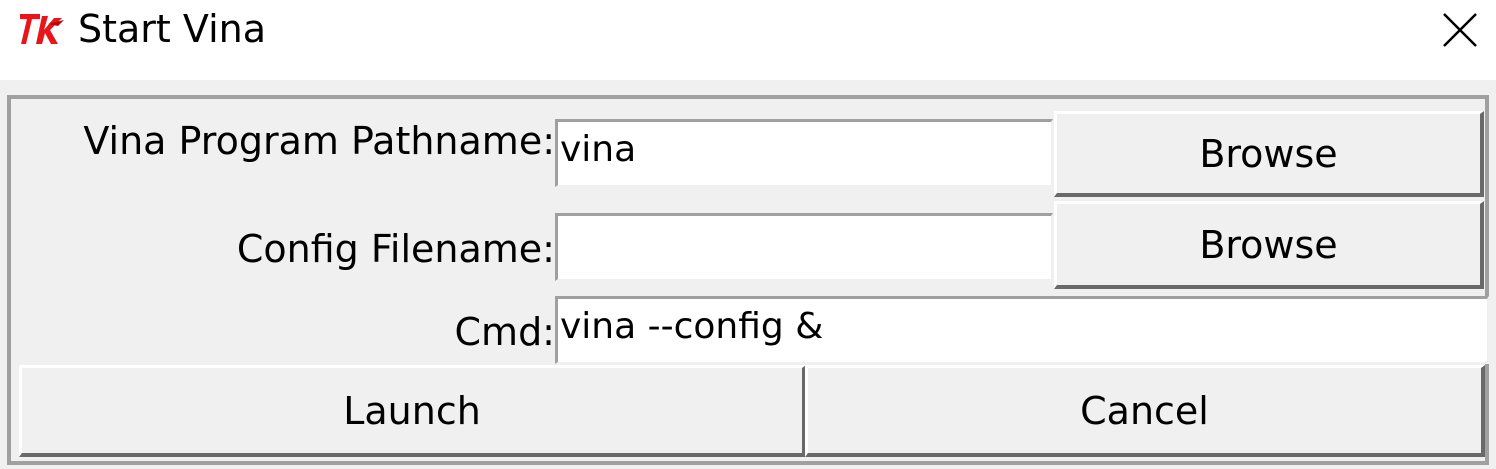  I want to click on cmd-input: vina --config &, so click(1022, 330).